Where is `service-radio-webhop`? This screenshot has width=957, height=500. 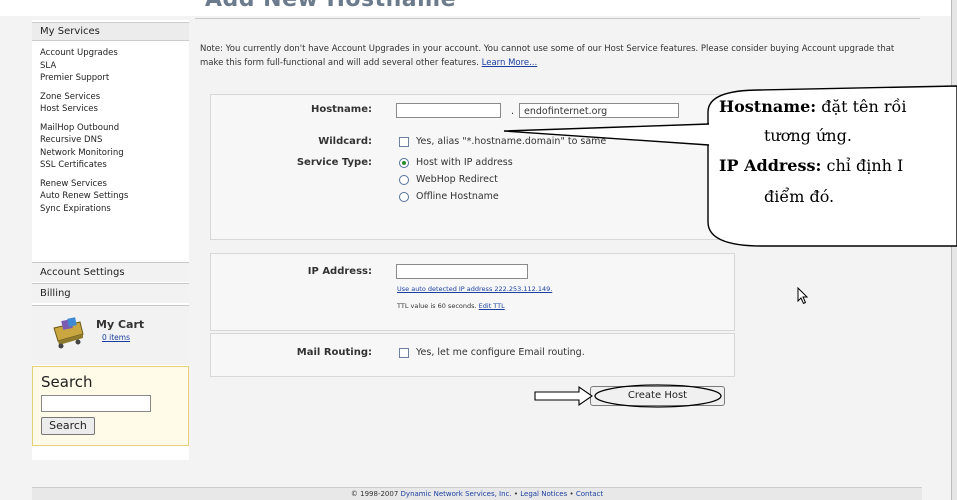 service-radio-webhop is located at coordinates (404, 180).